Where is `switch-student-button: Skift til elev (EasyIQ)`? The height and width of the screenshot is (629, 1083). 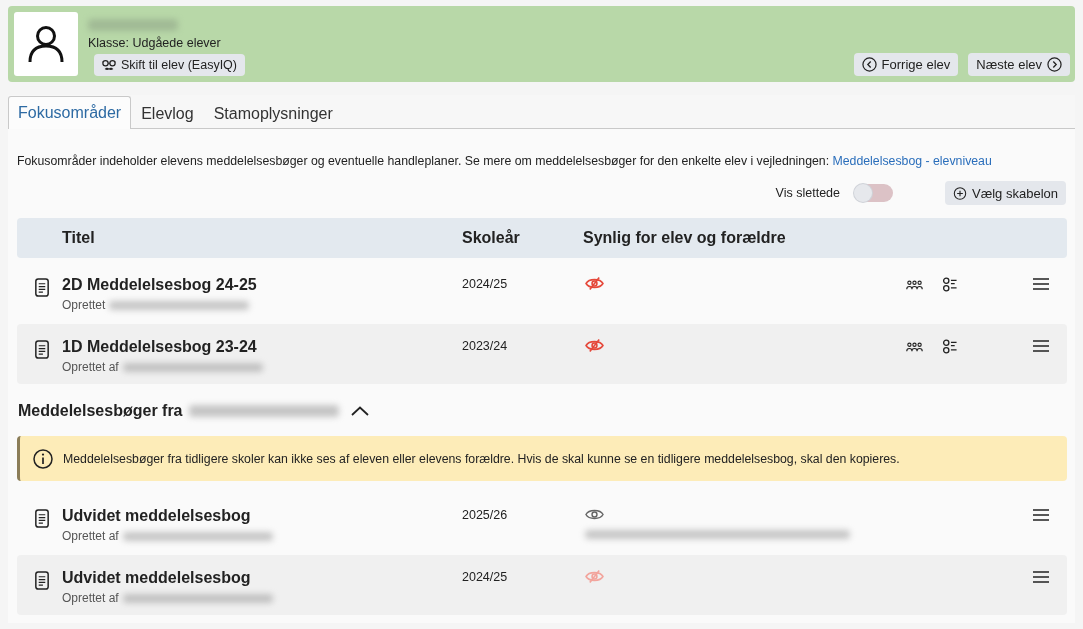 switch-student-button: Skift til elev (EasyIQ) is located at coordinates (169, 65).